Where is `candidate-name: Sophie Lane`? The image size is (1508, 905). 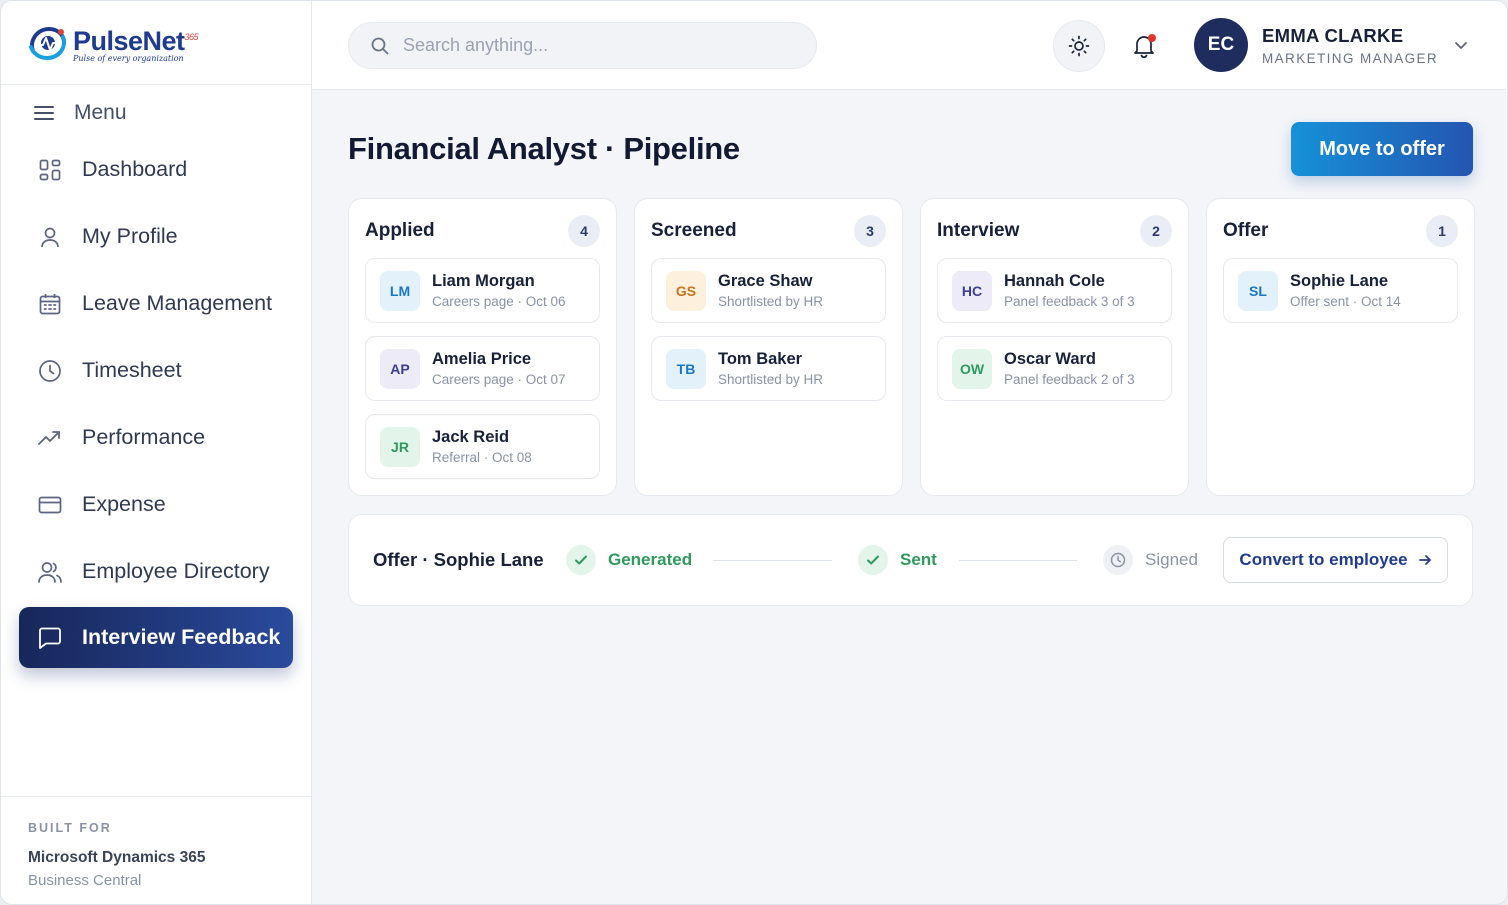
candidate-name: Sophie Lane is located at coordinates (1339, 281).